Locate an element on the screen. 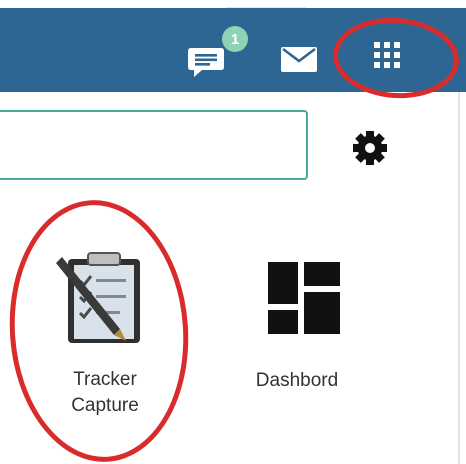  chat-bubble-icon is located at coordinates (206, 62).